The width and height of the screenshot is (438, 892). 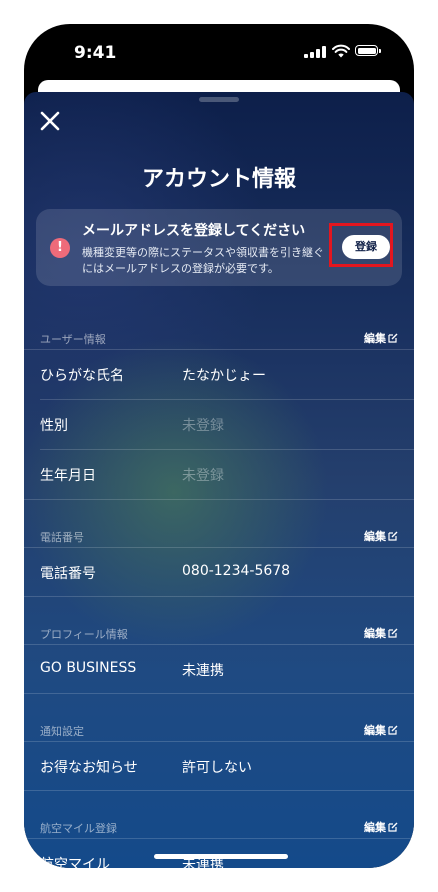 What do you see at coordinates (60, 248) in the screenshot?
I see `alert-icon: !` at bounding box center [60, 248].